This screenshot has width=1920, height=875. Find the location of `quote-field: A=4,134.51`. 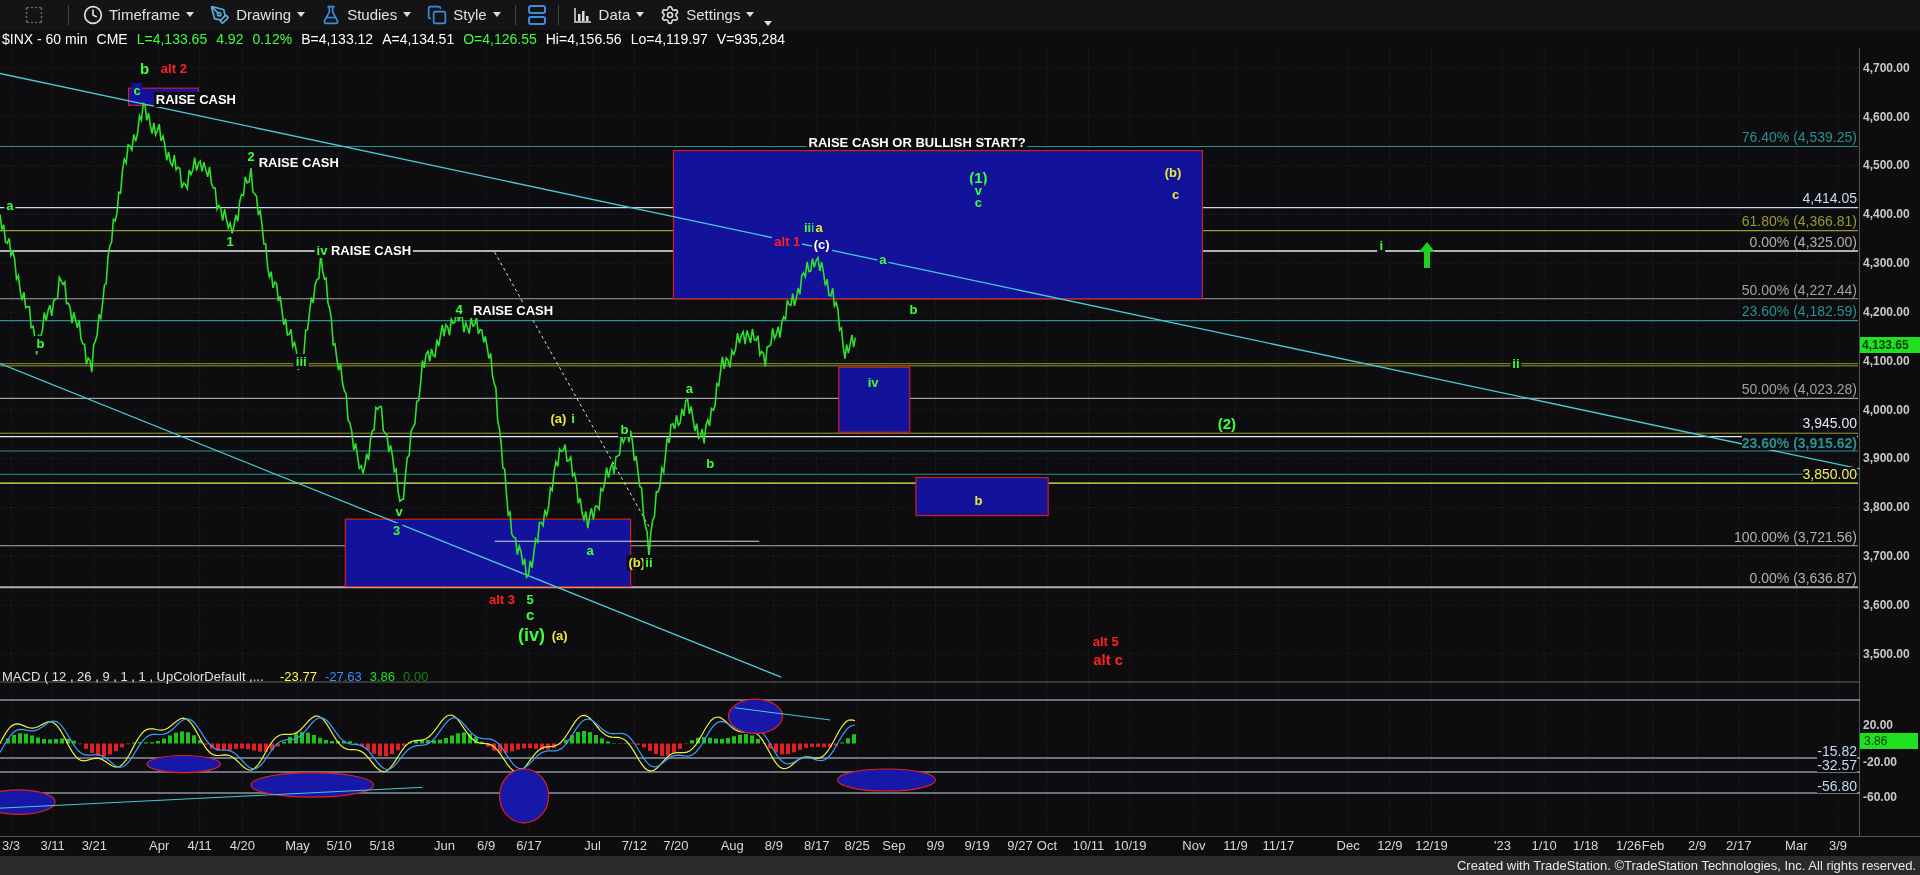

quote-field: A=4,134.51 is located at coordinates (418, 38).